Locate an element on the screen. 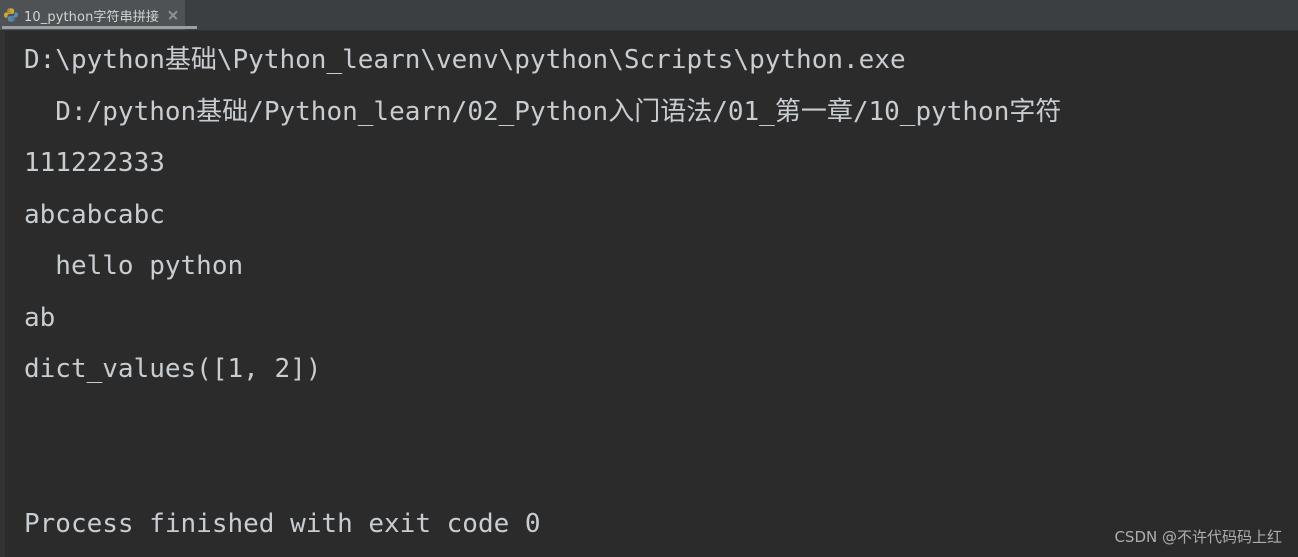 The image size is (1298, 557). close-icon is located at coordinates (173, 15).